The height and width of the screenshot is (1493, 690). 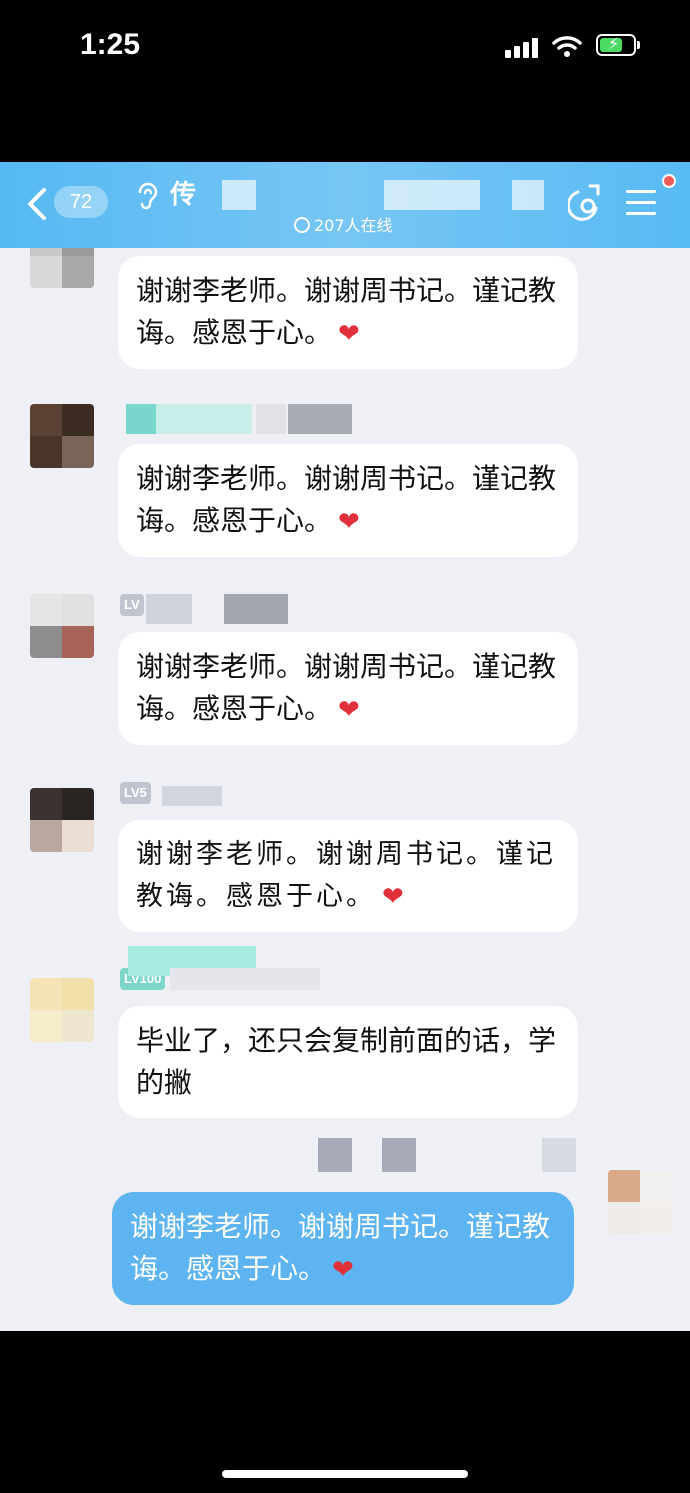 What do you see at coordinates (81, 202) in the screenshot?
I see `unread-count-badge: 72` at bounding box center [81, 202].